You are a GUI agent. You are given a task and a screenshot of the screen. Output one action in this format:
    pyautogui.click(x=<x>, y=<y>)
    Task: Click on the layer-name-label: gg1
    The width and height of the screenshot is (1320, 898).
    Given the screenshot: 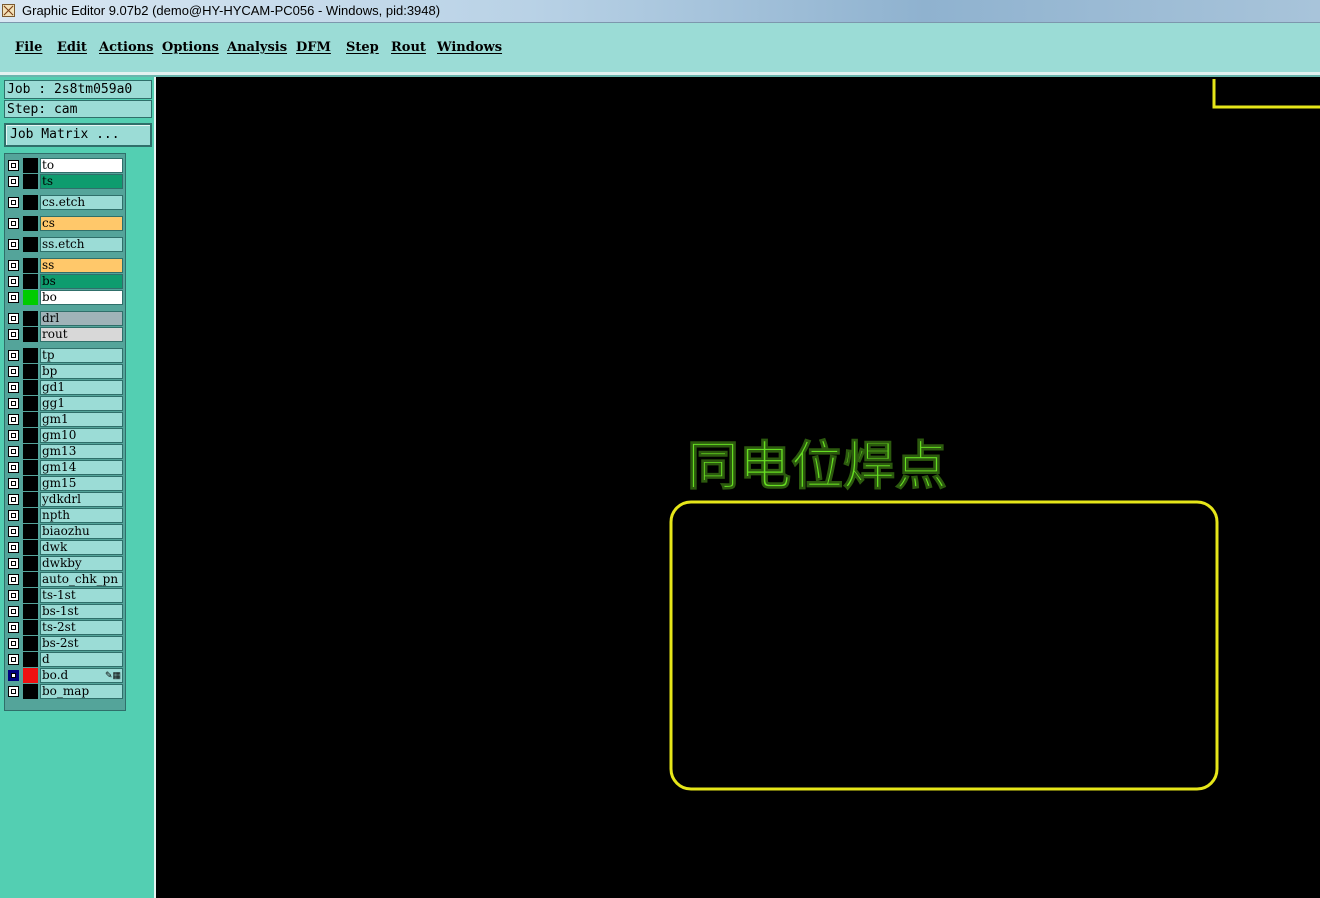 What is the action you would take?
    pyautogui.click(x=81, y=403)
    